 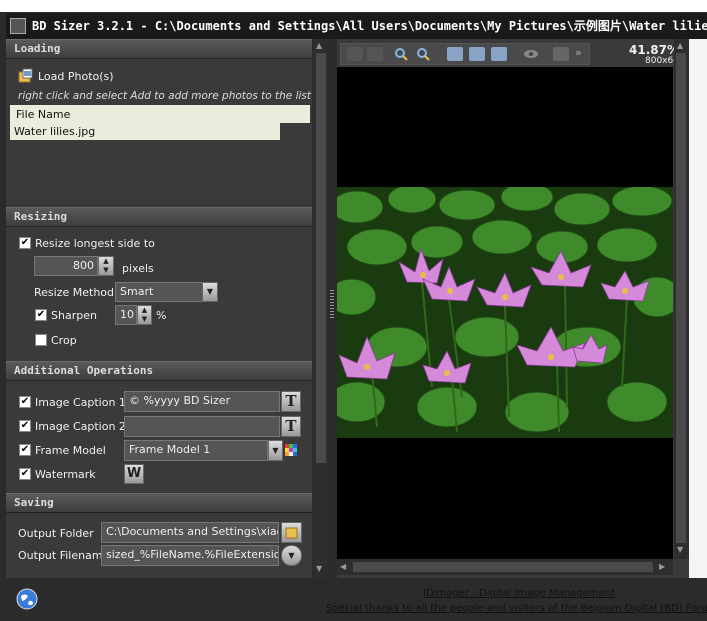 I want to click on resize-longest-checkbox: ✔, so click(x=25, y=243).